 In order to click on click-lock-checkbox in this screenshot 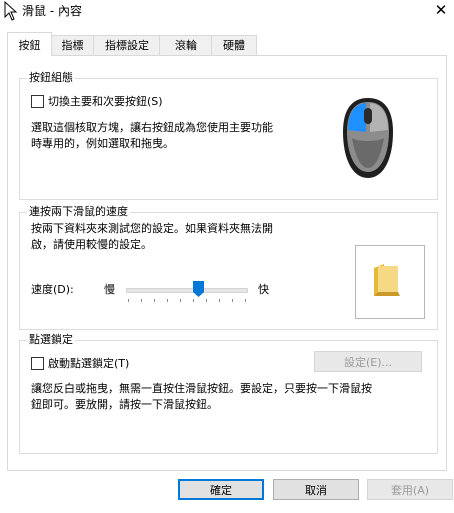, I will do `click(37, 363)`.